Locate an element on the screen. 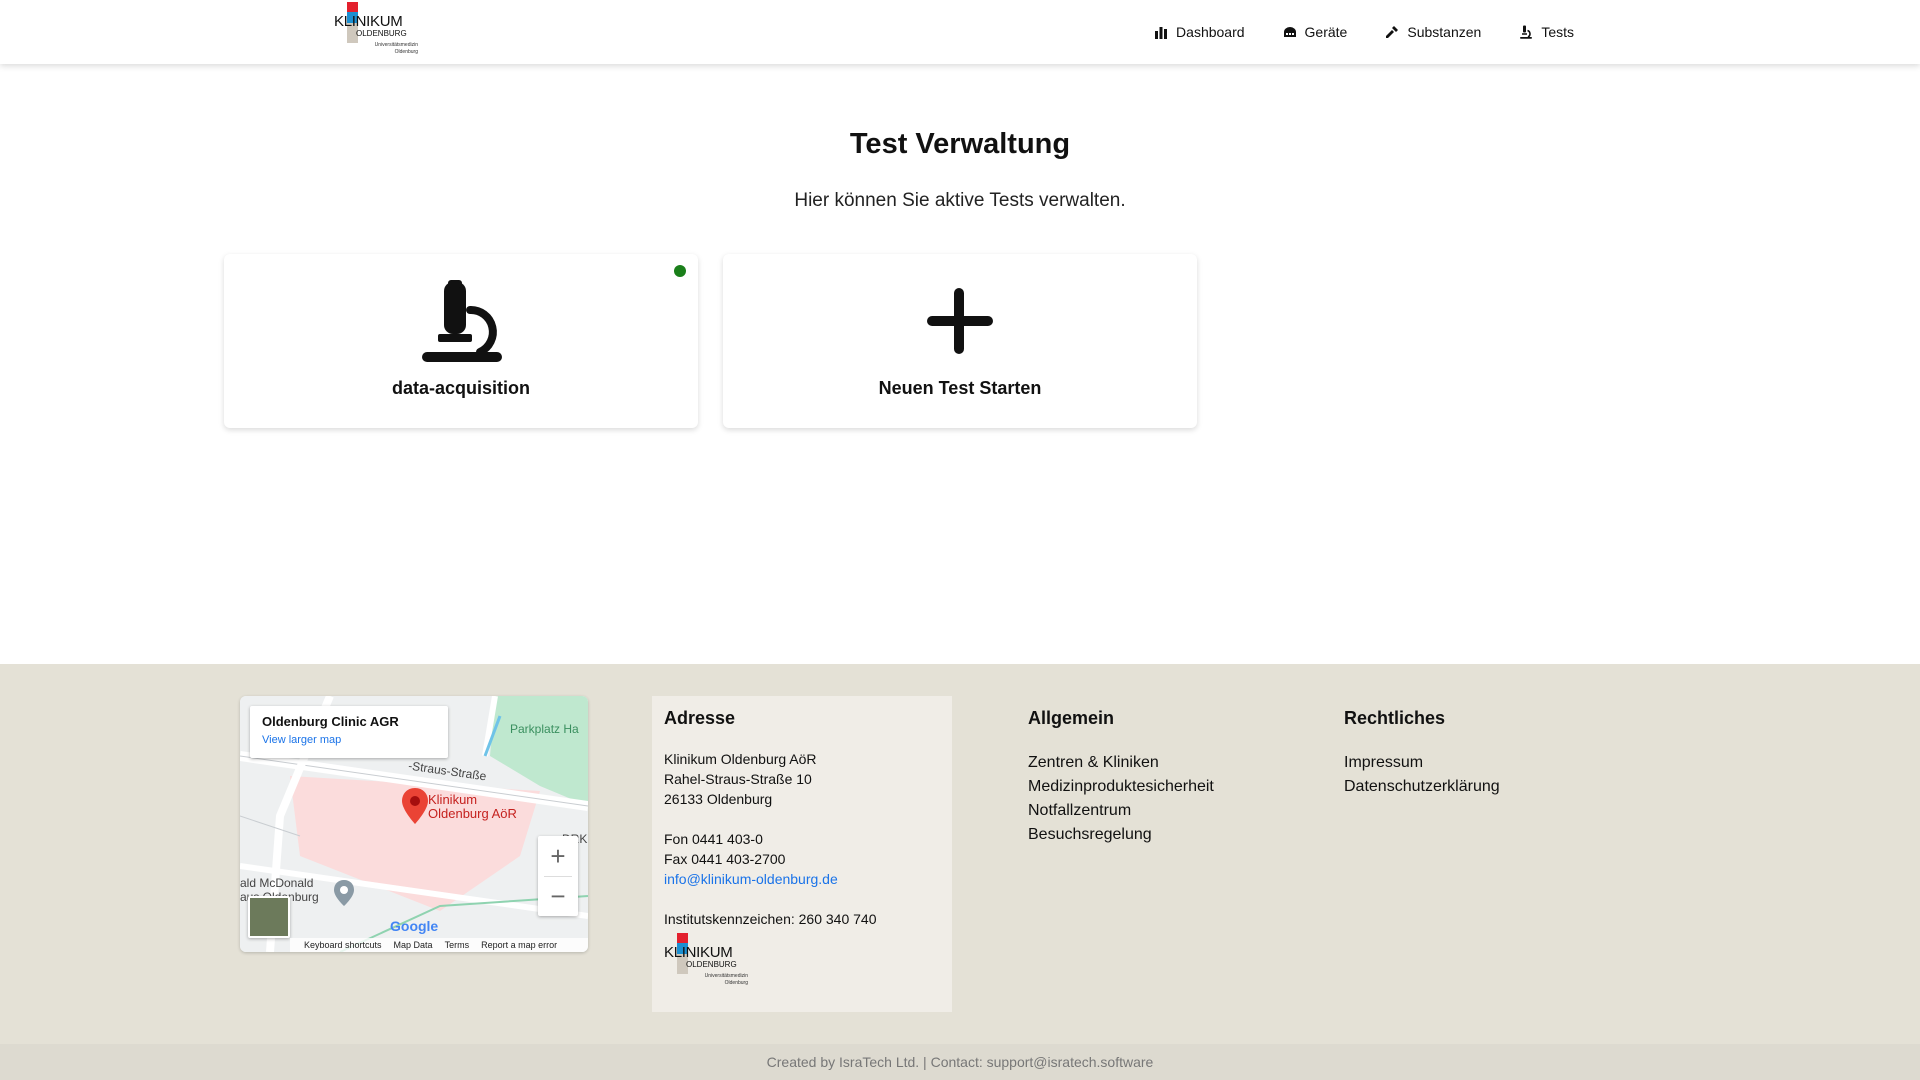 The width and height of the screenshot is (1920, 1080). nav-dashboard-label: Dashboard is located at coordinates (1210, 32).